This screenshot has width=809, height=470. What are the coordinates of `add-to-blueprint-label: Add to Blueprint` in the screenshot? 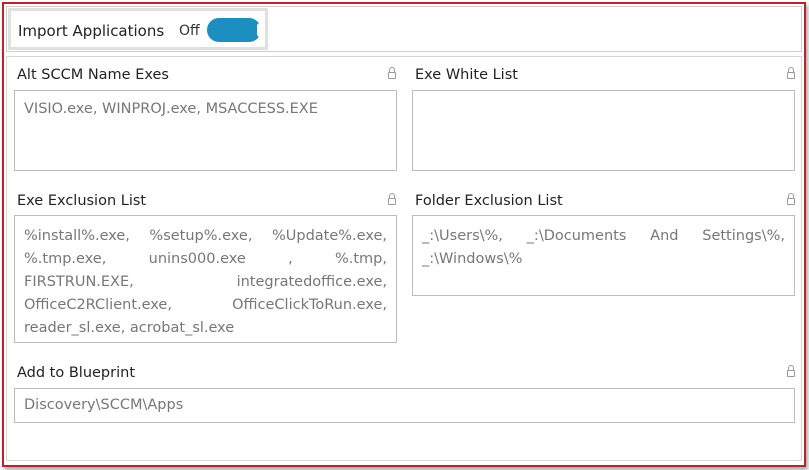 It's located at (76, 373).